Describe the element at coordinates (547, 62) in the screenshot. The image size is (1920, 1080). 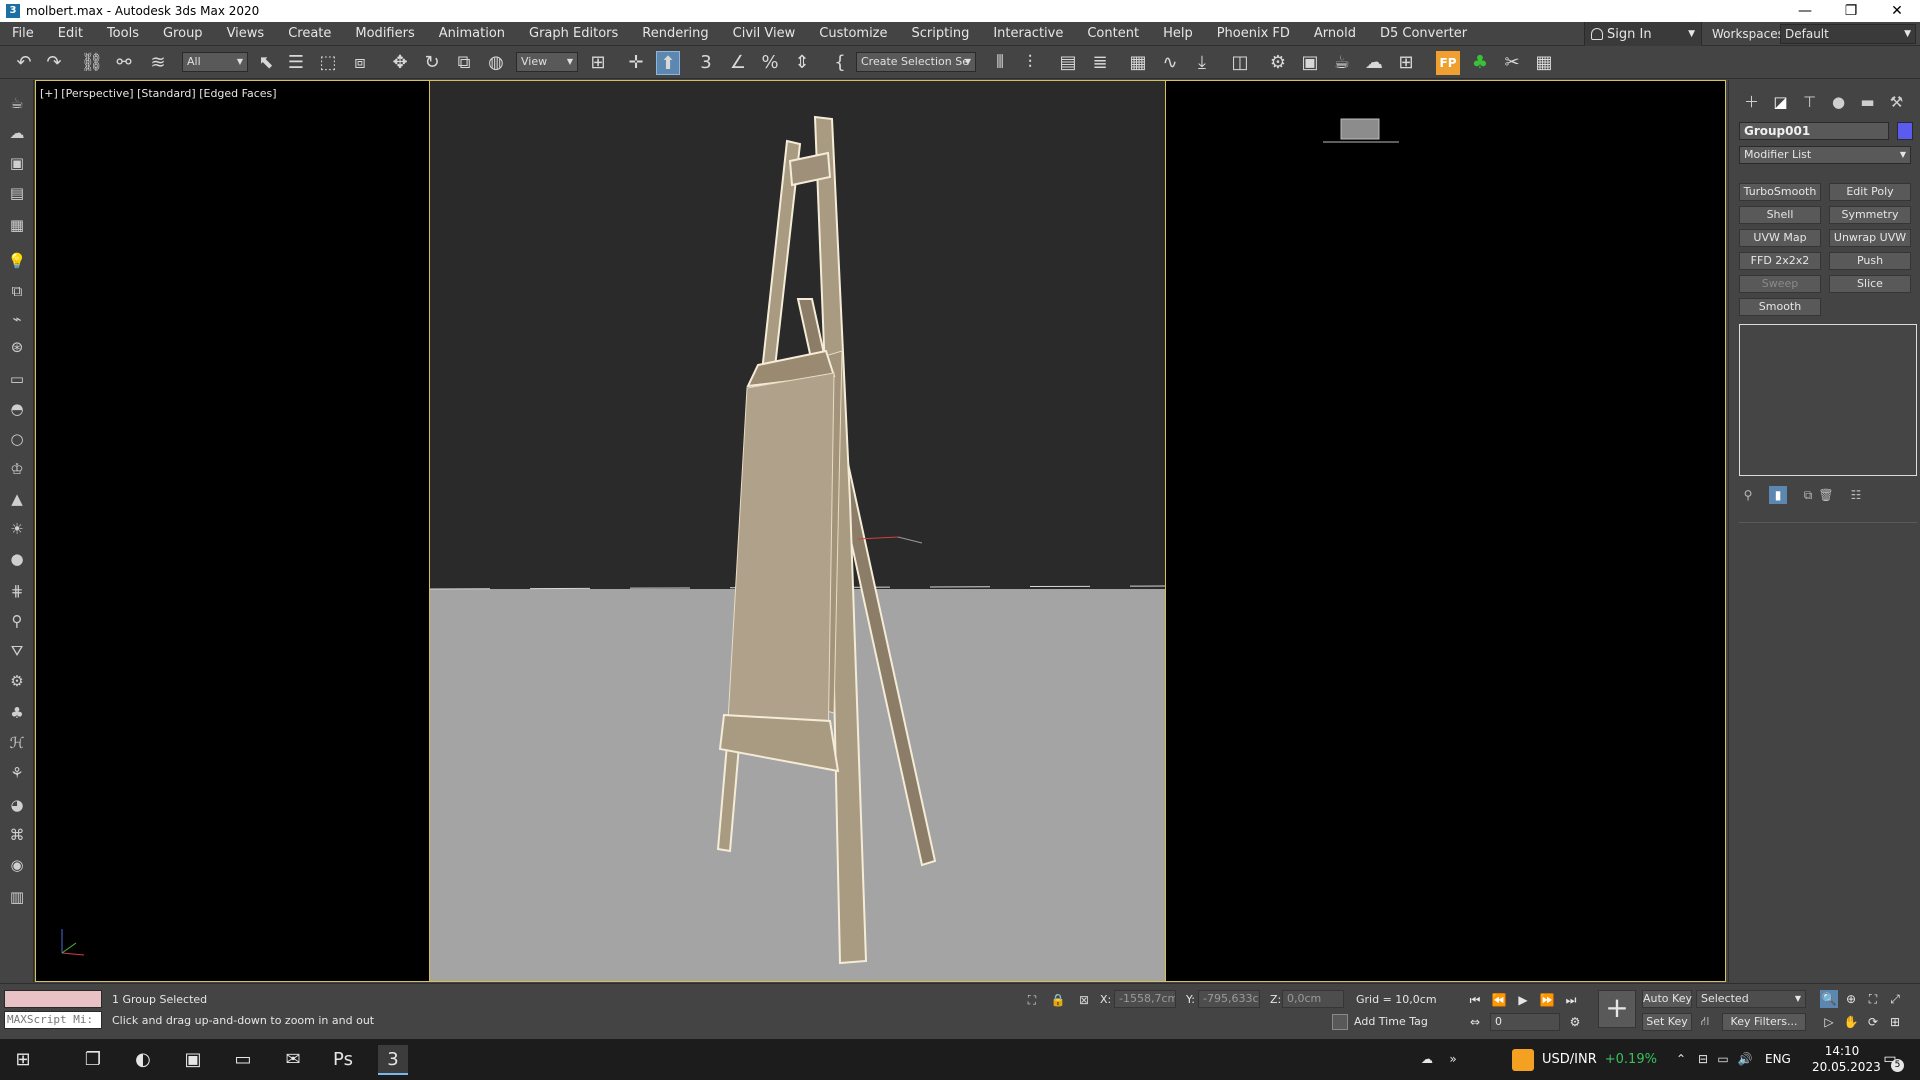
I see `reference-coordinate-select: View ▼` at that location.